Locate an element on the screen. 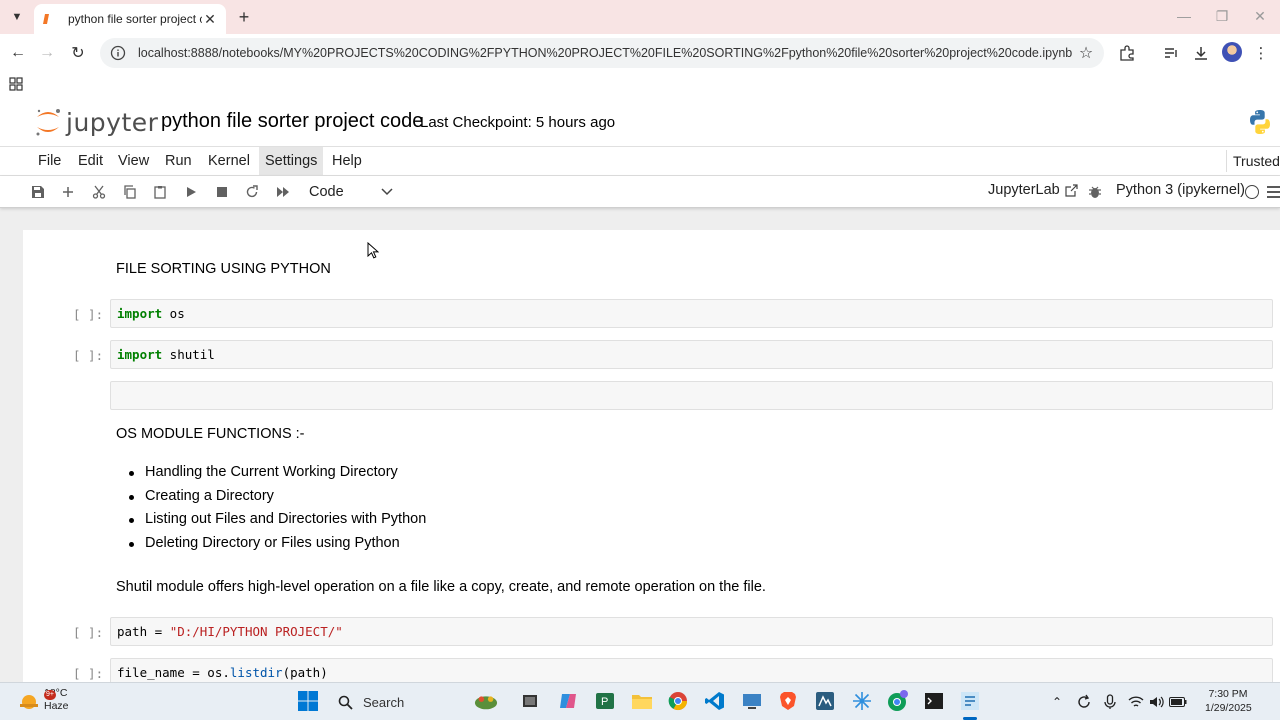  code-text: os is located at coordinates (173, 313).